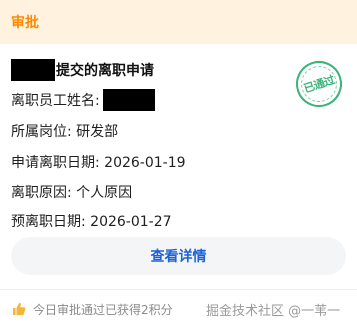 Image resolution: width=357 pixels, height=326 pixels. Describe the element at coordinates (91, 222) in the screenshot. I see `planned-date-field: 预离职日期: 2026-01-27` at that location.